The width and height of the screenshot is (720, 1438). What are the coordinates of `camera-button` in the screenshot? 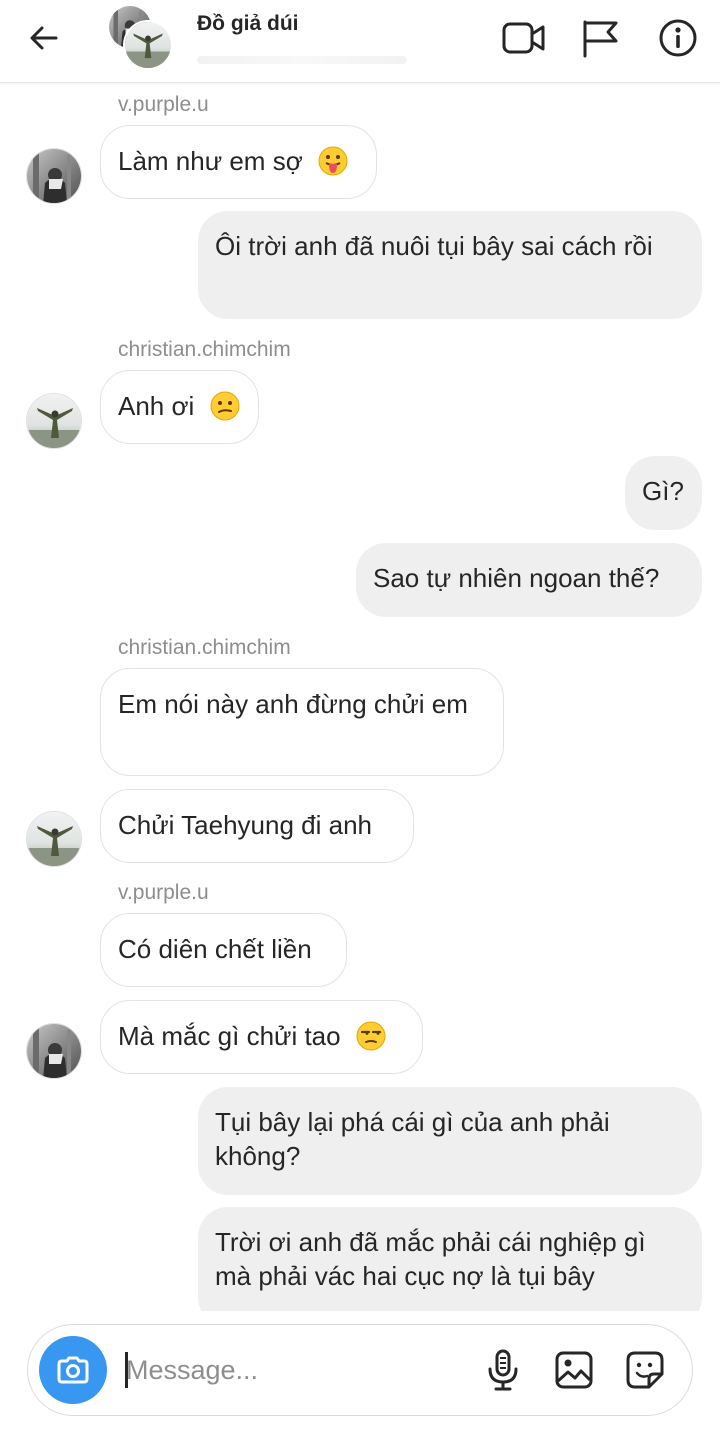 It's located at (73, 1370).